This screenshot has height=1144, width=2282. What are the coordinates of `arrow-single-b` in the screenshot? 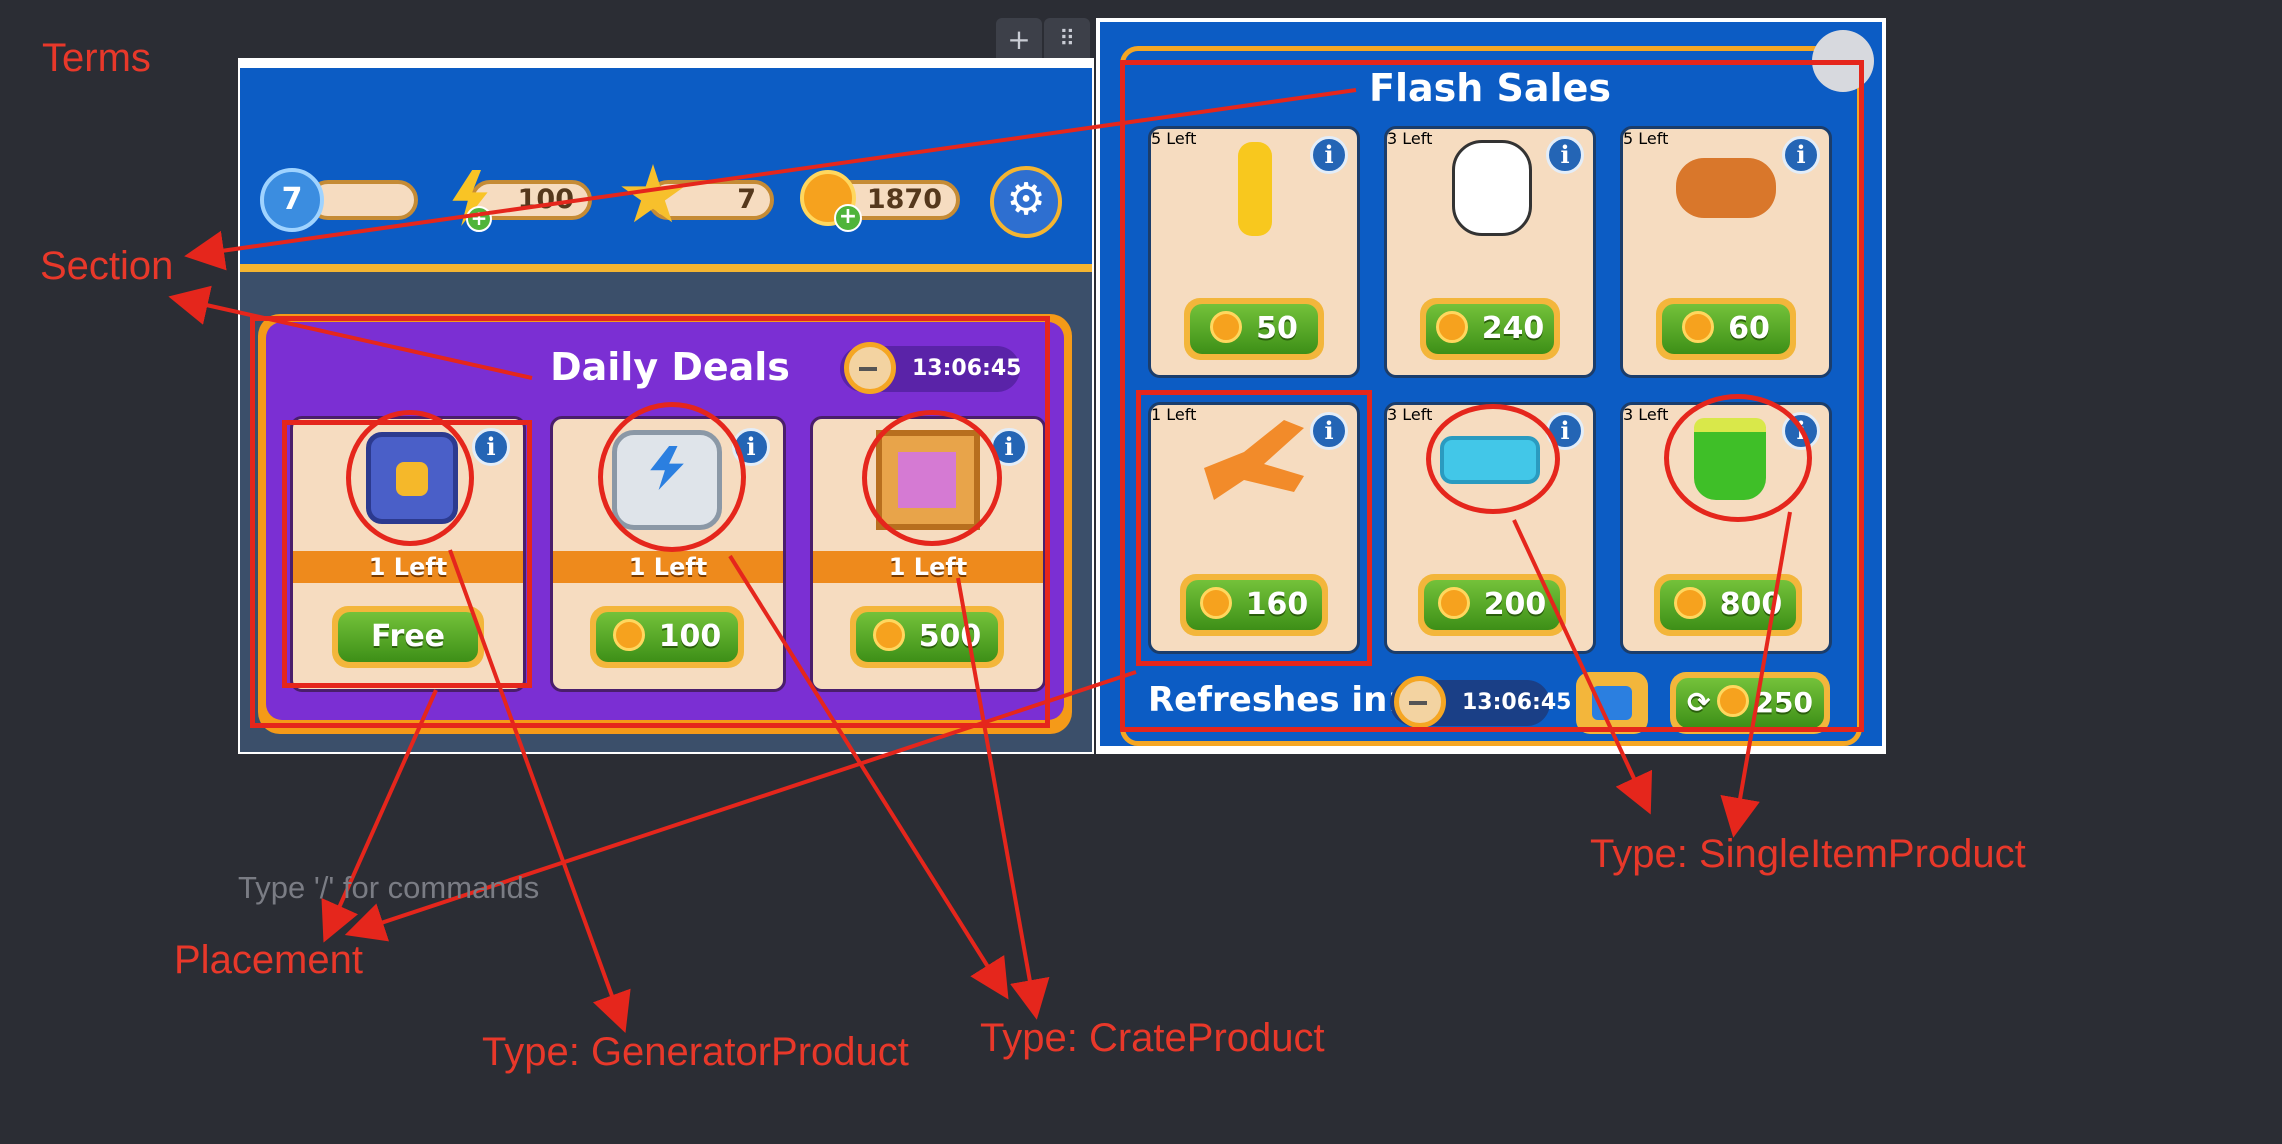 It's located at (1756, 674).